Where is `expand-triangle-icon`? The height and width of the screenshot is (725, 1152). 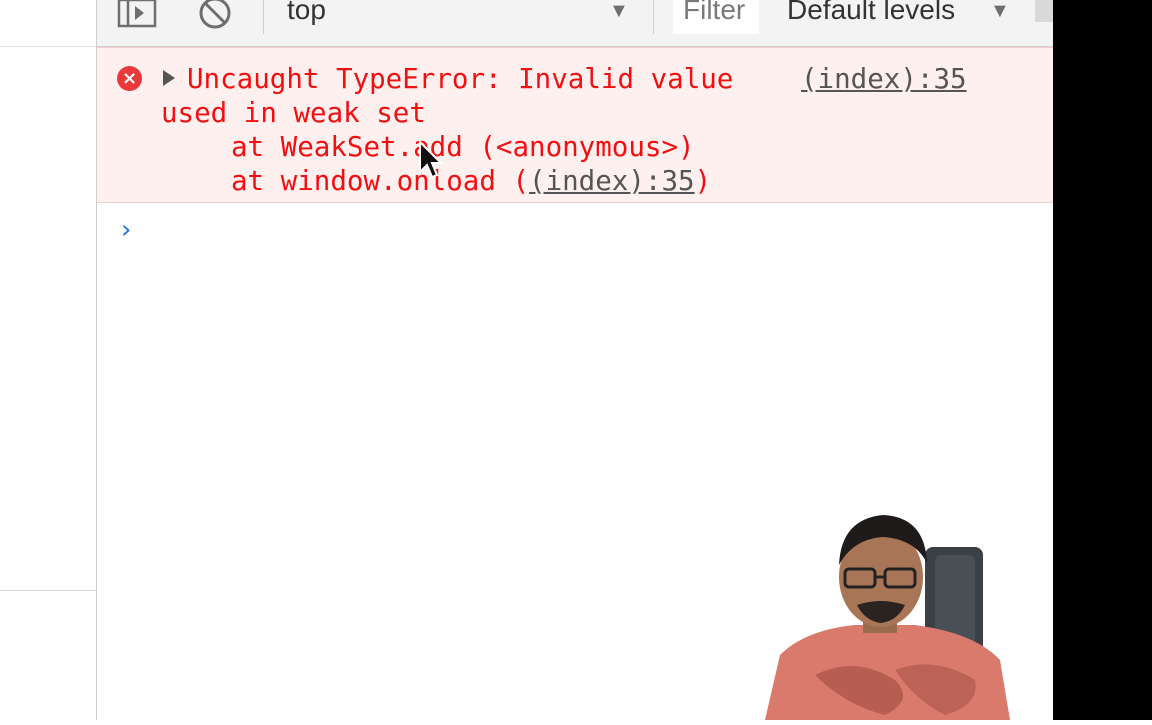
expand-triangle-icon is located at coordinates (169, 78).